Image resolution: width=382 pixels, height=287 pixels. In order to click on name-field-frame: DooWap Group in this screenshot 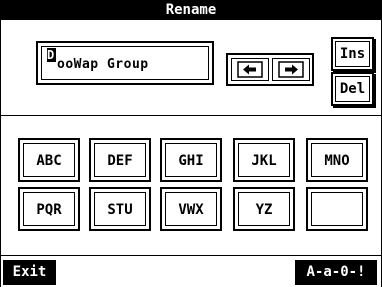, I will do `click(125, 63)`.